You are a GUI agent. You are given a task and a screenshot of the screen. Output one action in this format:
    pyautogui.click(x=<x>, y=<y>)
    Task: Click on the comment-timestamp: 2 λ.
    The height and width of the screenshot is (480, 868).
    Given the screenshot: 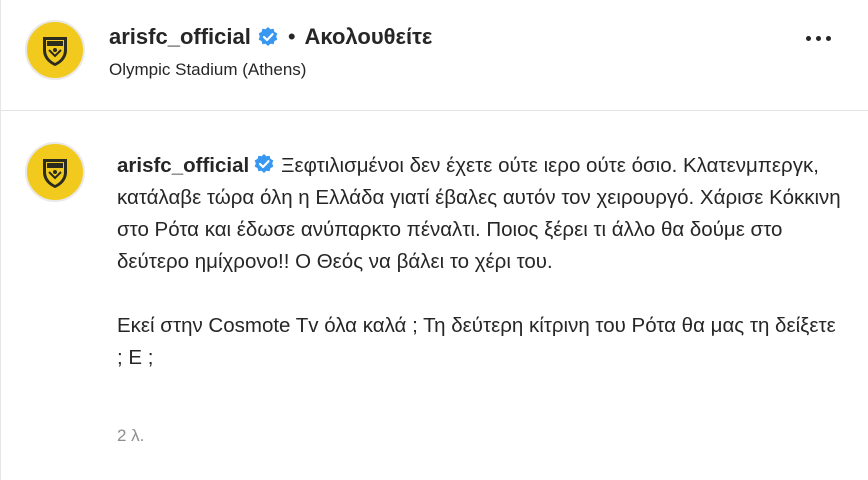 What is the action you would take?
    pyautogui.click(x=130, y=436)
    